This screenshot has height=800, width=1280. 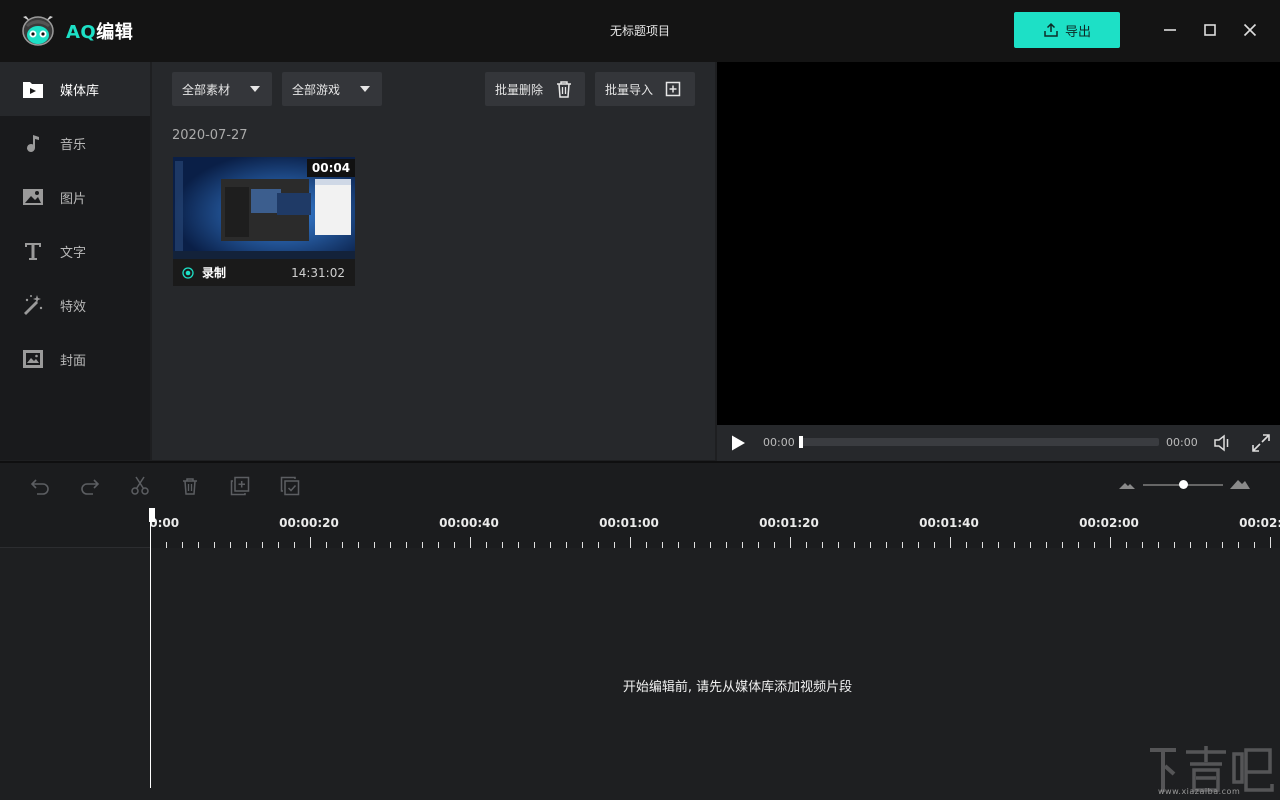 I want to click on title-bar: AQ编辑 无标题项目 导出, so click(x=640, y=31).